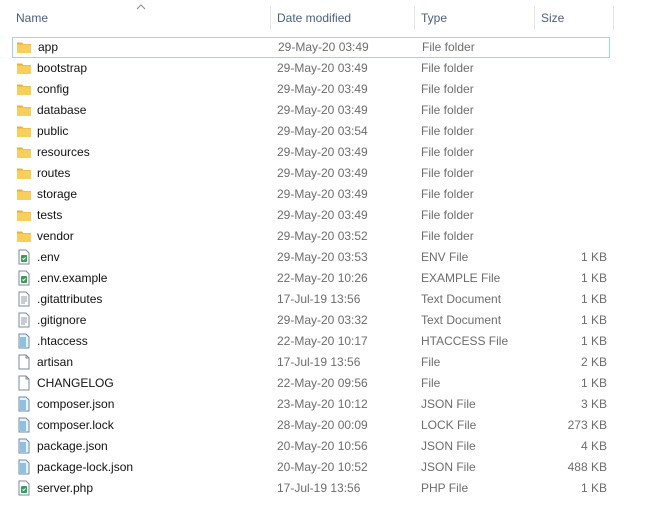 This screenshot has width=667, height=515. Describe the element at coordinates (474, 18) in the screenshot. I see `column-header-type: Type` at that location.